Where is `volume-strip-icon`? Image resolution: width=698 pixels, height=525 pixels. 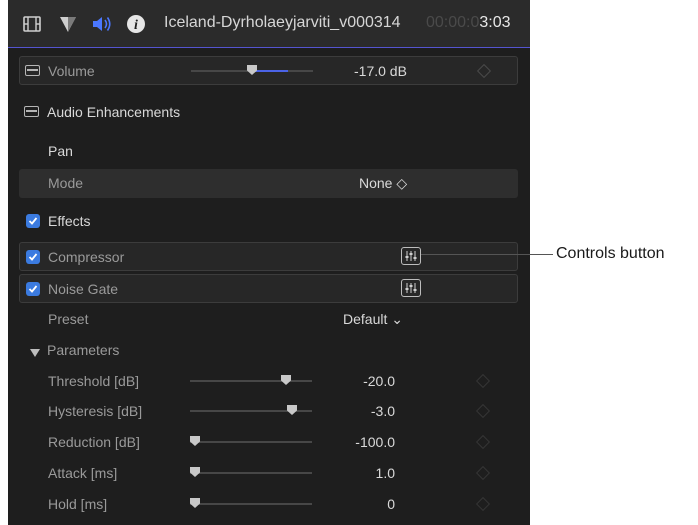 volume-strip-icon is located at coordinates (32, 70).